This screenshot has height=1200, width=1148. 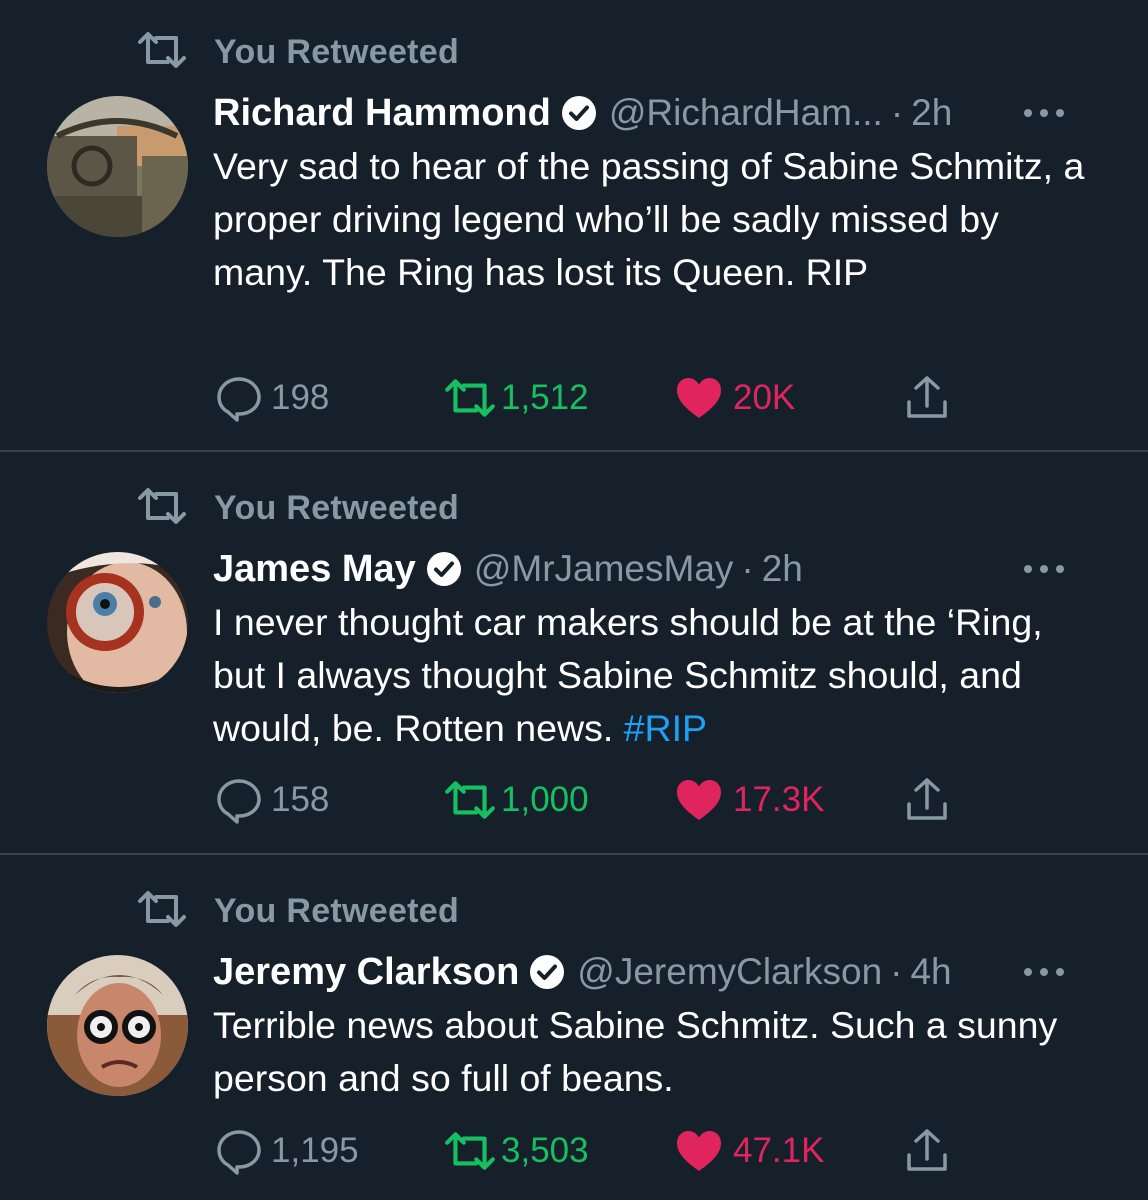 I want to click on like-button: 47.1K, so click(x=749, y=1151).